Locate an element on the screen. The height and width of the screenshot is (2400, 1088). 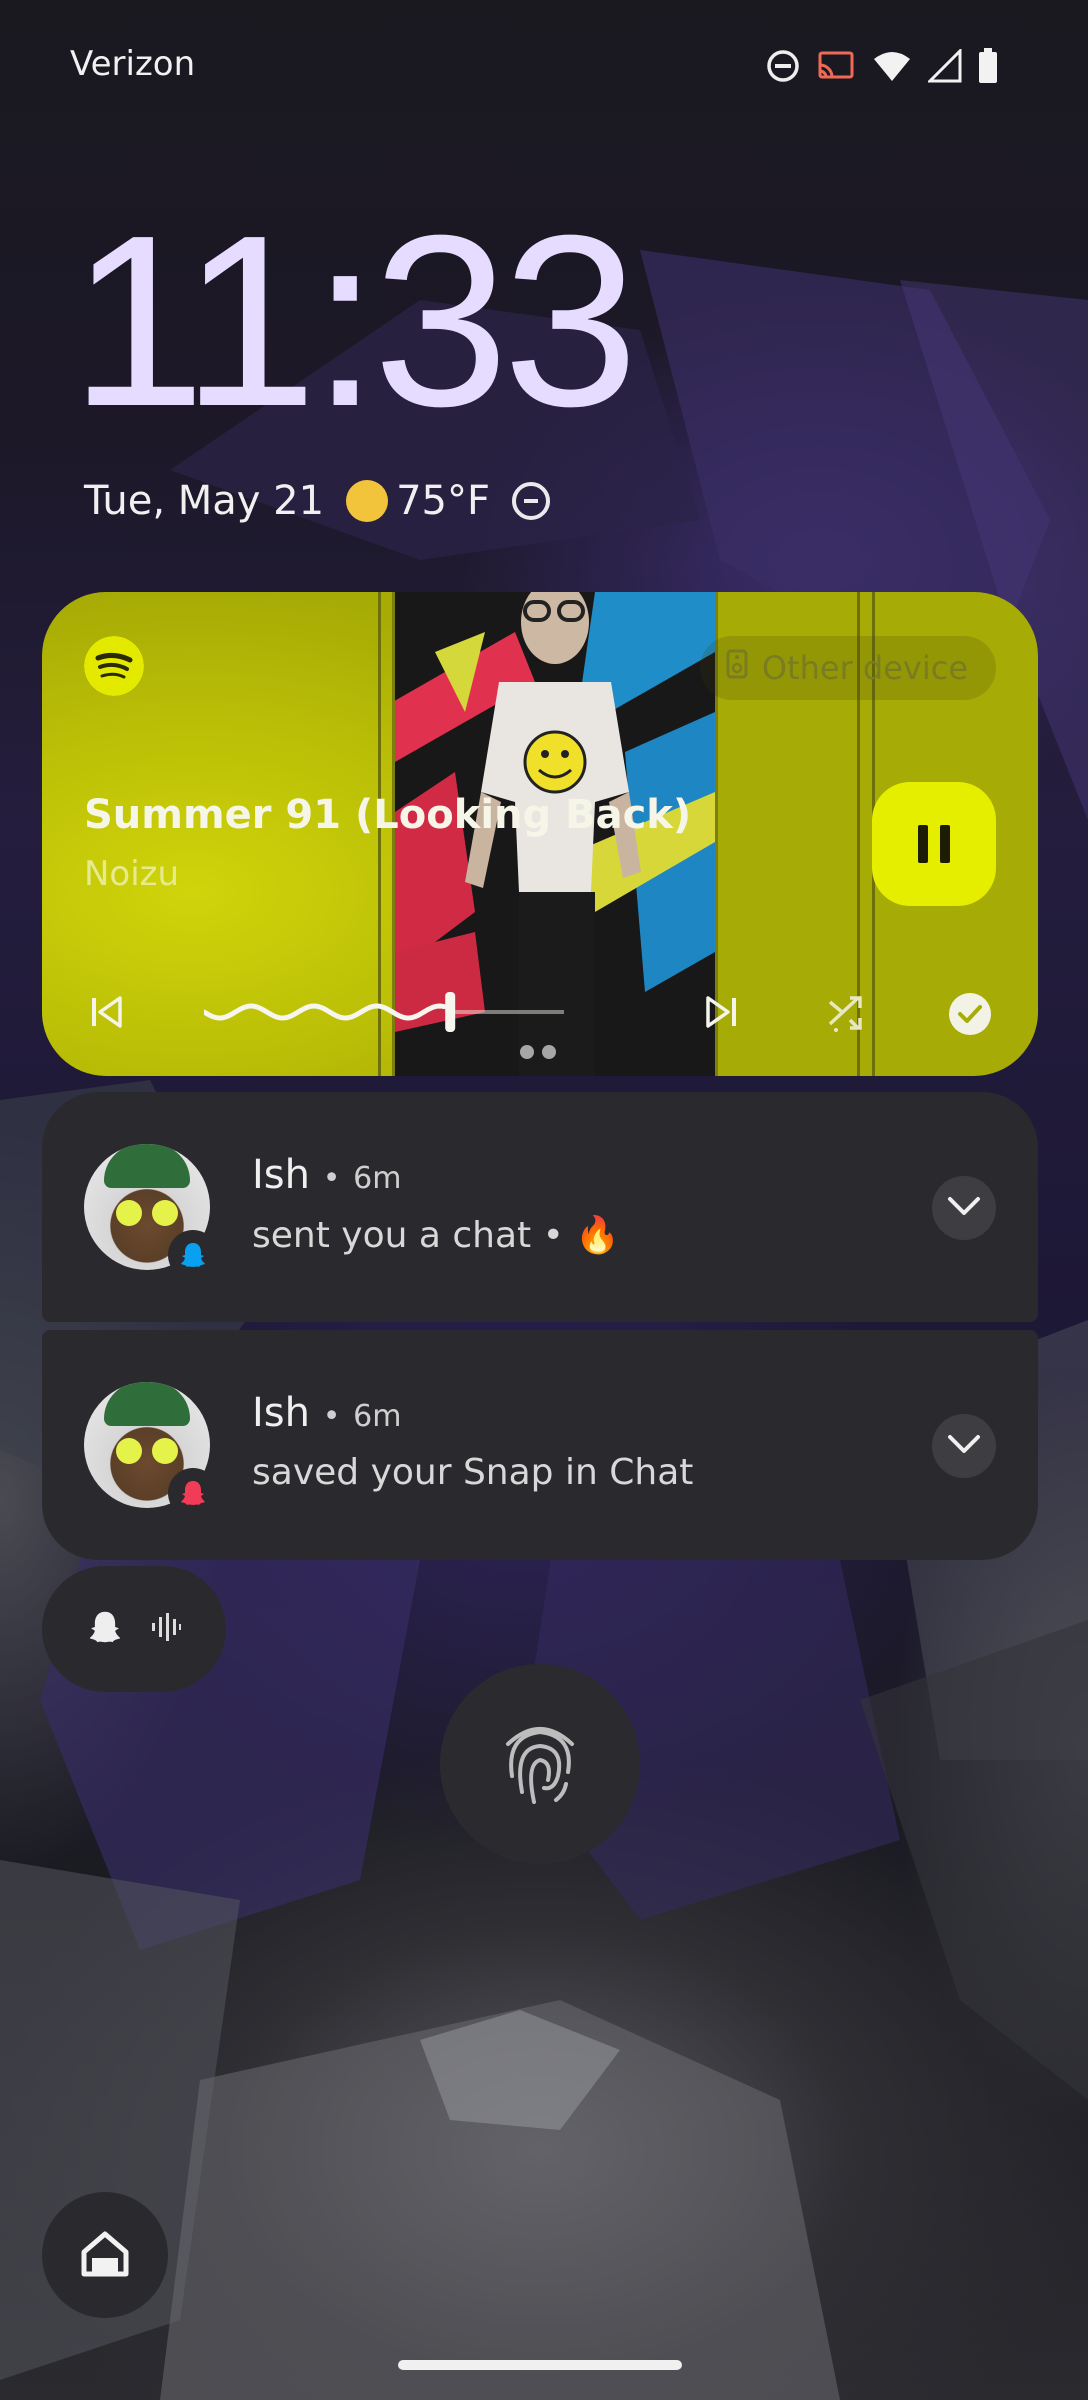
battery-icon is located at coordinates (988, 68).